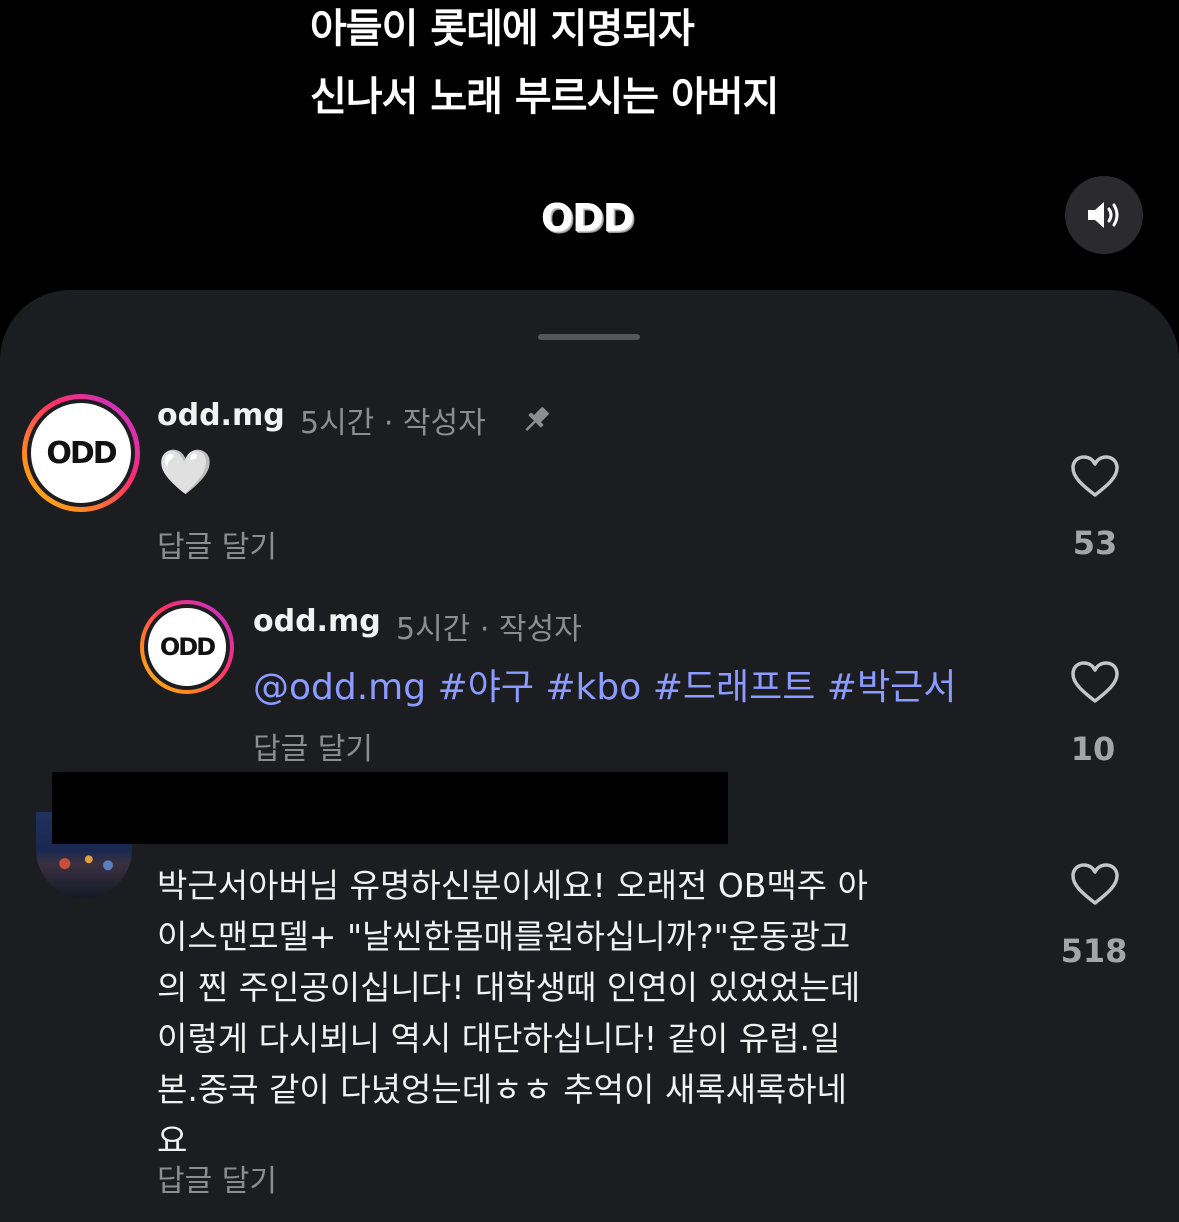  Describe the element at coordinates (604, 684) in the screenshot. I see `reply-hashtags: @odd.mg #야구 #kbo #드래프트 #박근서` at that location.